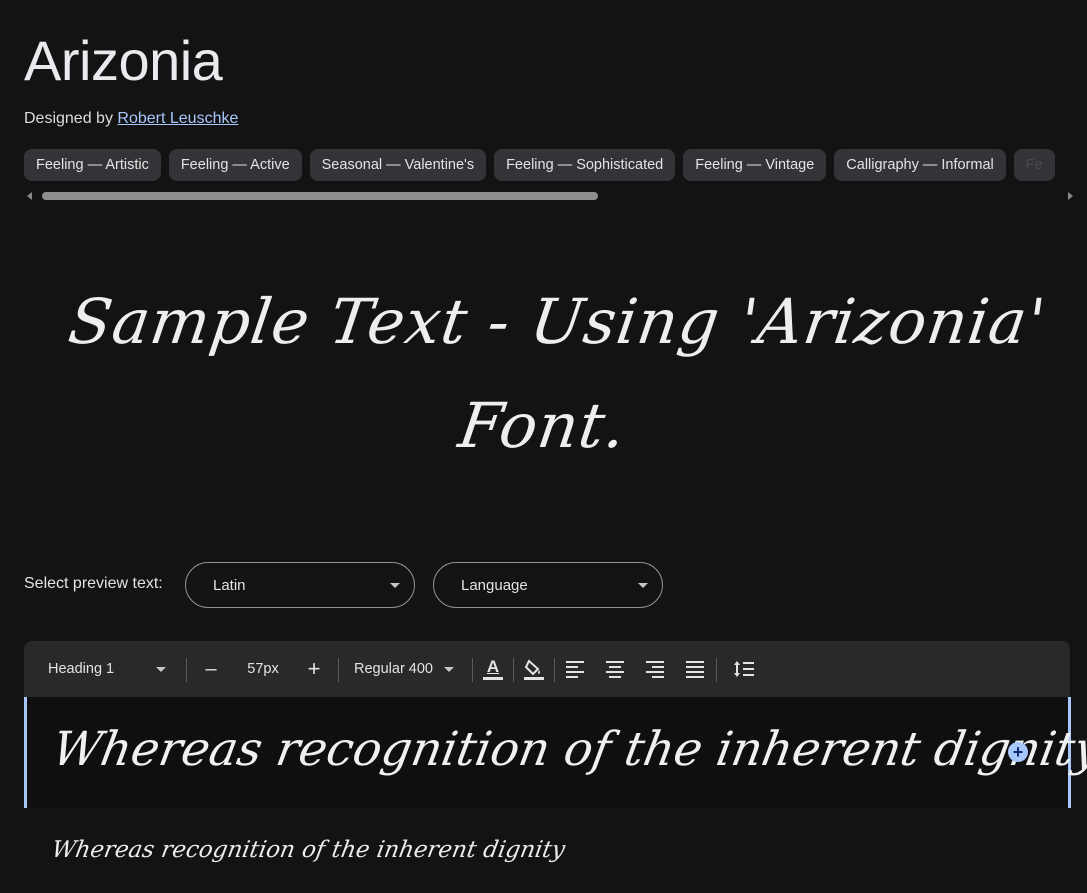  I want to click on preview-text-label: Select preview text:, so click(93, 583).